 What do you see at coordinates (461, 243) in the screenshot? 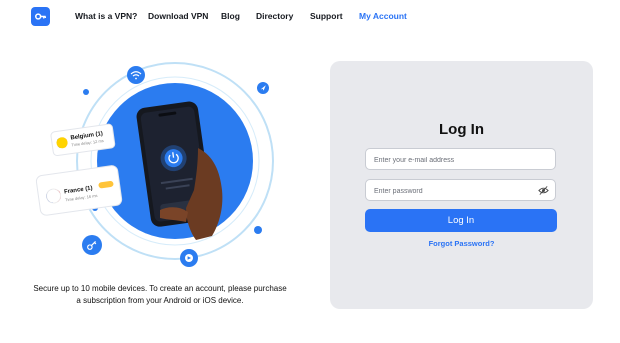
I see `forgot-password-link: Forgot Password?` at bounding box center [461, 243].